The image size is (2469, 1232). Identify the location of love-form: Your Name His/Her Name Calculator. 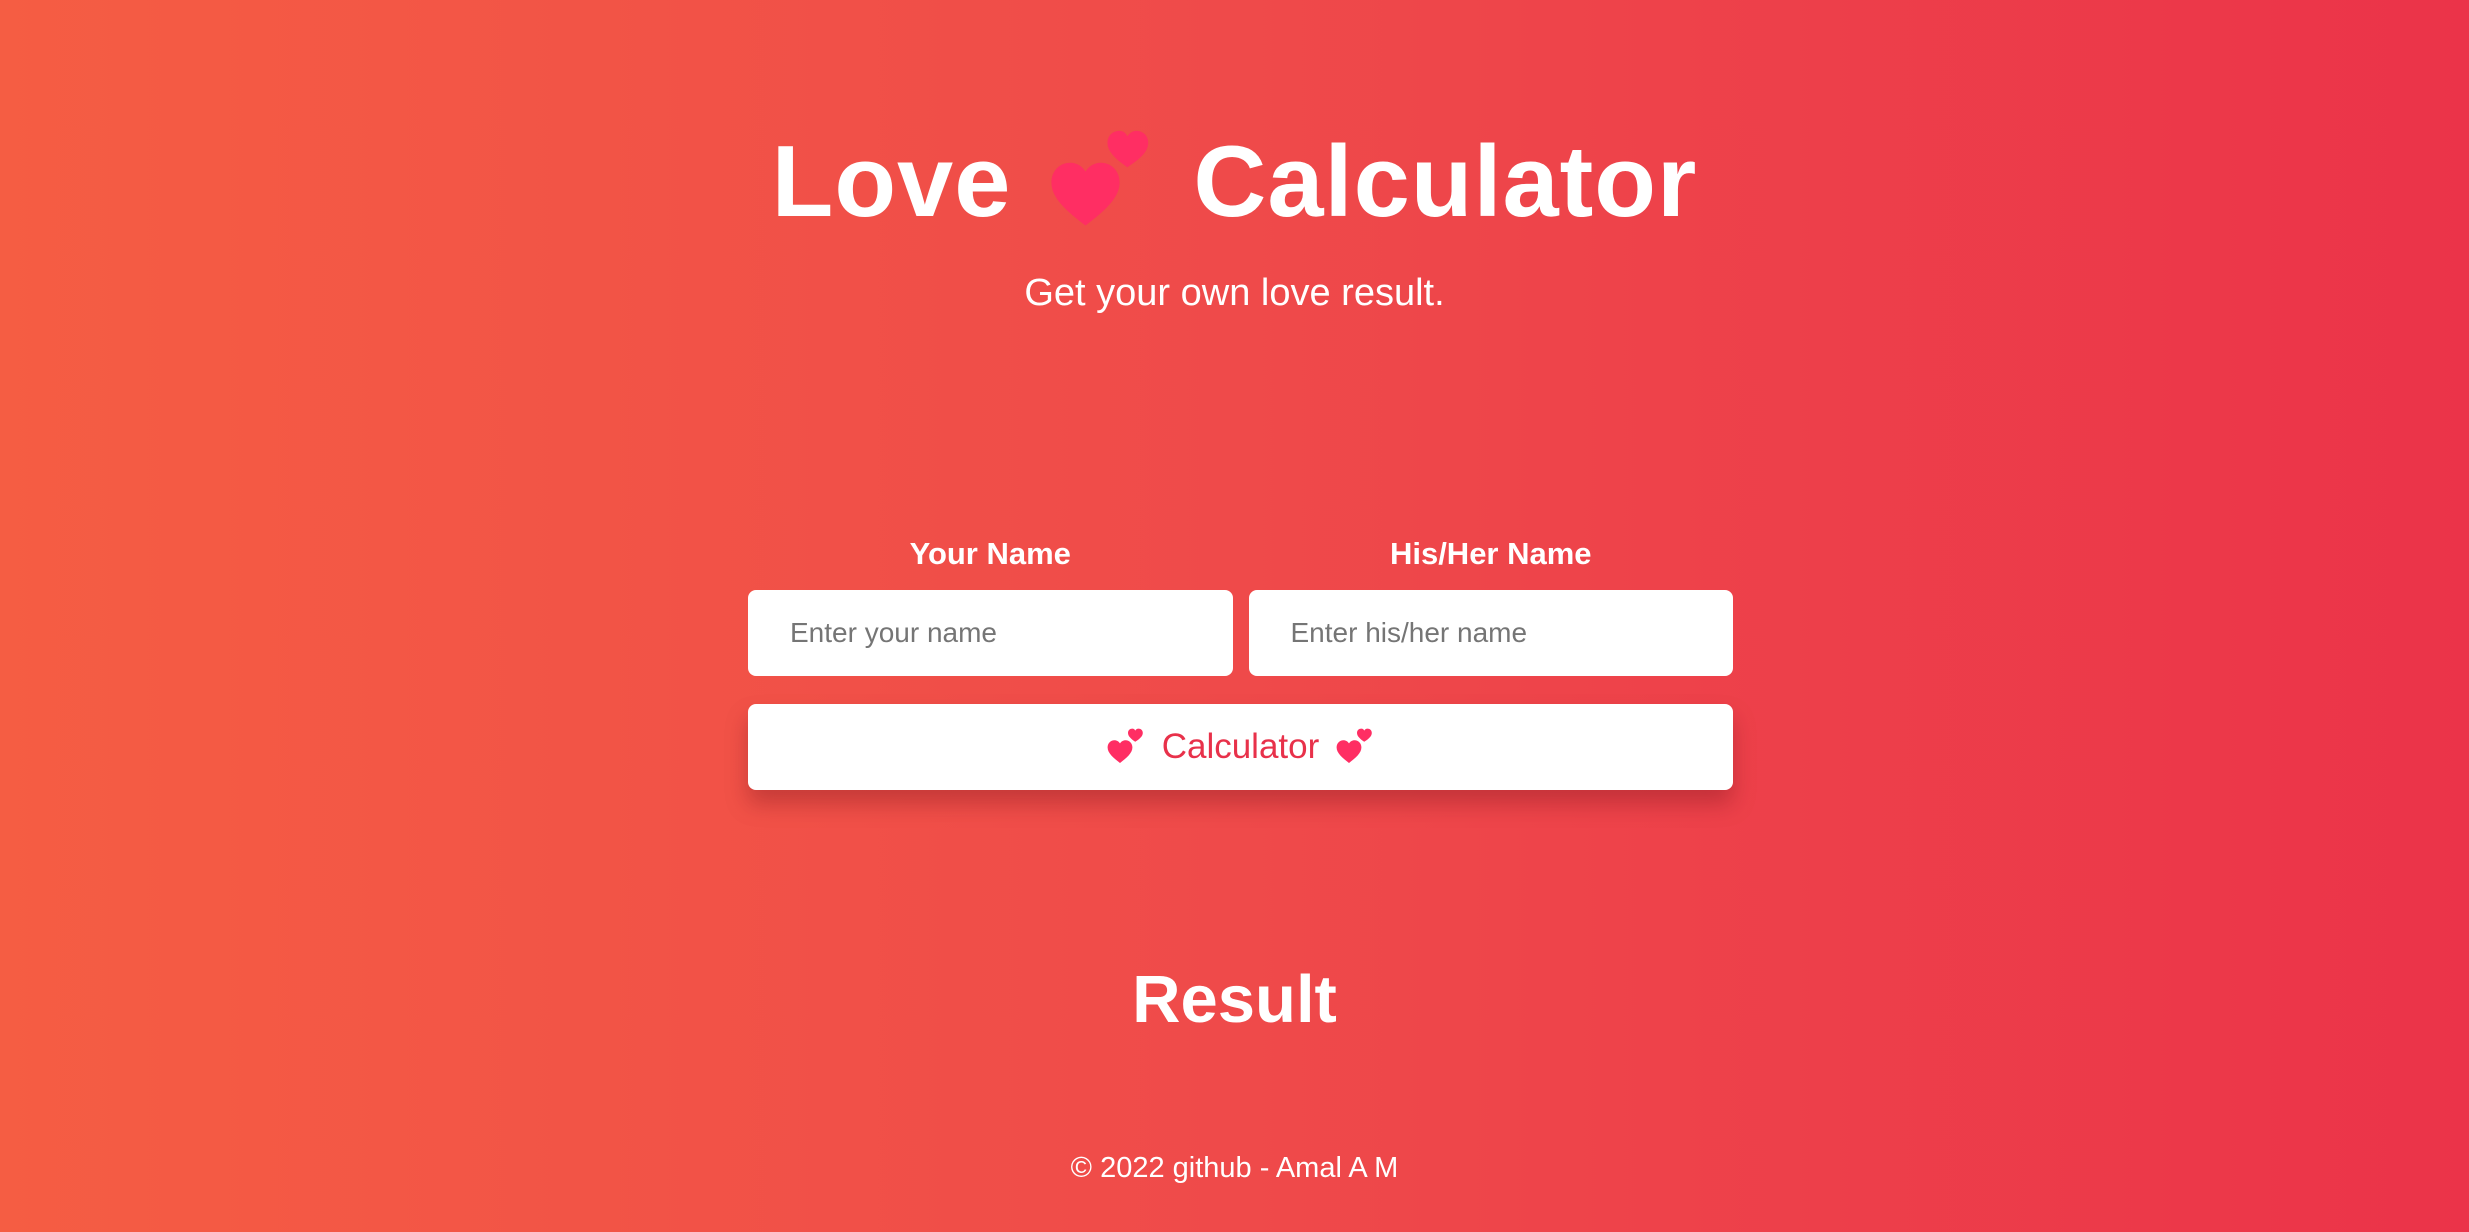
(1240, 660).